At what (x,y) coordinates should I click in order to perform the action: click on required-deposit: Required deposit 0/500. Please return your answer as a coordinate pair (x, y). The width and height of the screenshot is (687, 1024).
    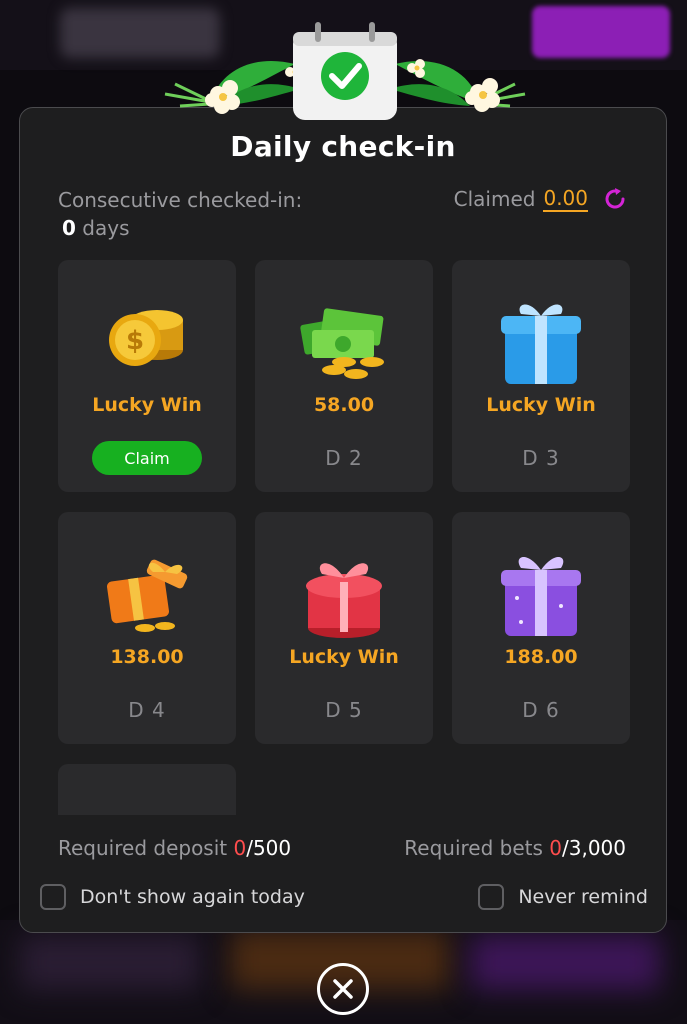
    Looking at the image, I should click on (174, 848).